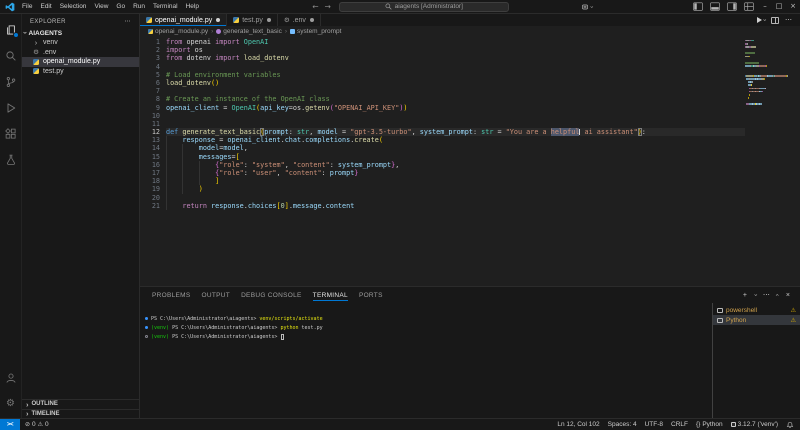  I want to click on line-number: 10, so click(150, 116).